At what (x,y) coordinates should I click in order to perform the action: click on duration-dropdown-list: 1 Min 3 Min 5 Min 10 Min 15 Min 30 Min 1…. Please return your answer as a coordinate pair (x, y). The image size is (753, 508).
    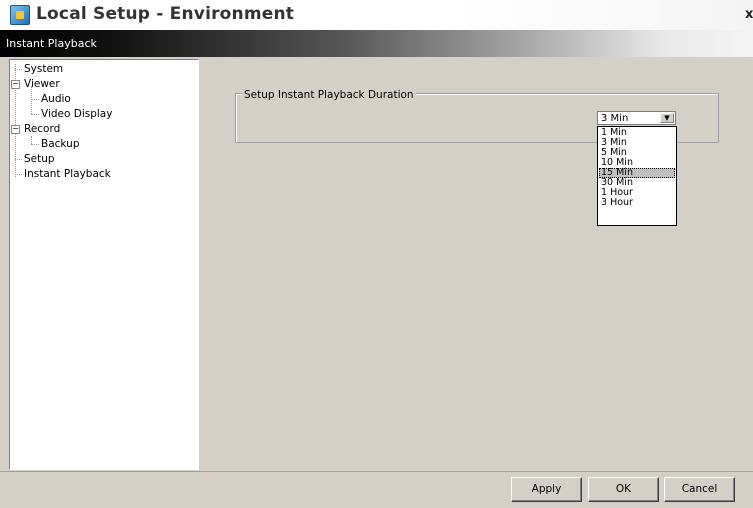
    Looking at the image, I should click on (637, 176).